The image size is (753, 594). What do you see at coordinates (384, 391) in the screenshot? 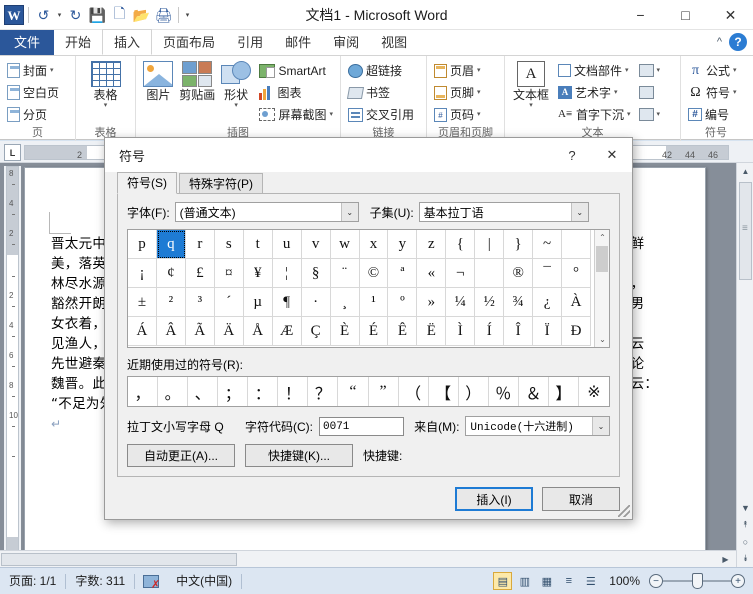
I see `recent-symbol-cell: ”` at bounding box center [384, 391].